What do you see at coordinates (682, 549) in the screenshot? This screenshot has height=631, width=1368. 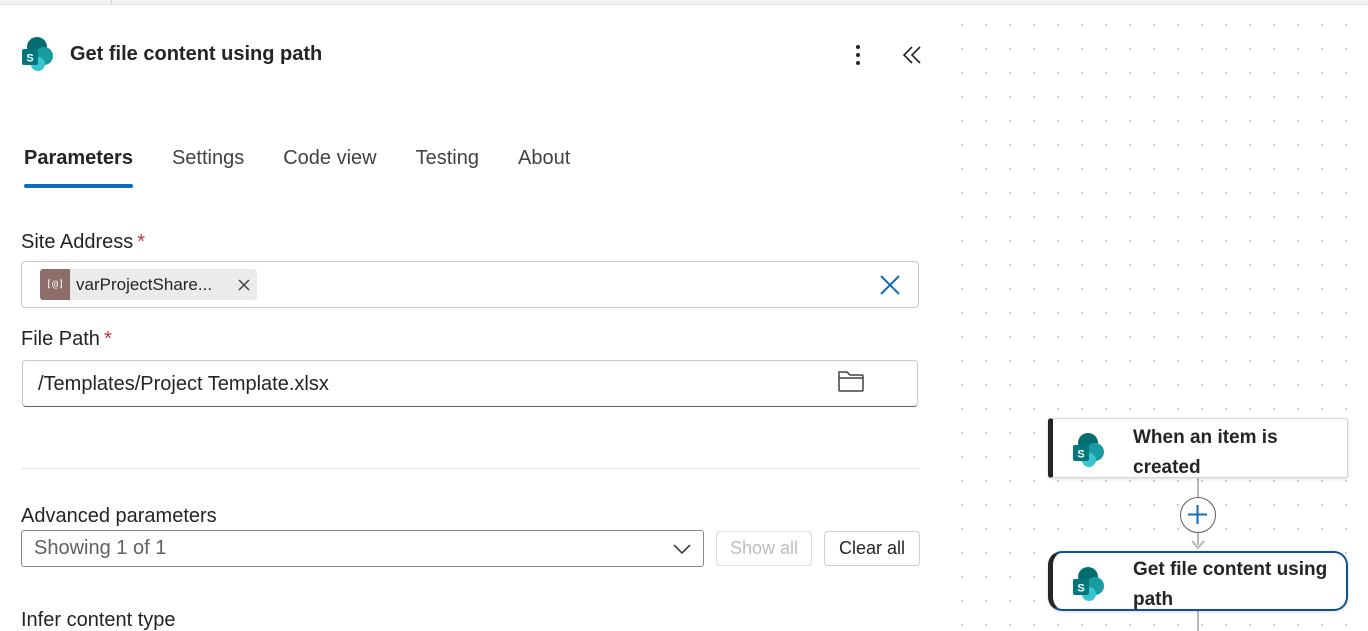 I see `chevron-down-icon` at bounding box center [682, 549].